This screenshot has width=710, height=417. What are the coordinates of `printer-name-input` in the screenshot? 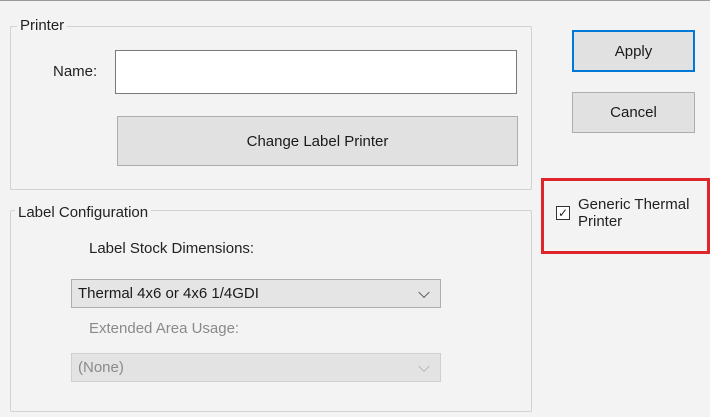 It's located at (316, 72).